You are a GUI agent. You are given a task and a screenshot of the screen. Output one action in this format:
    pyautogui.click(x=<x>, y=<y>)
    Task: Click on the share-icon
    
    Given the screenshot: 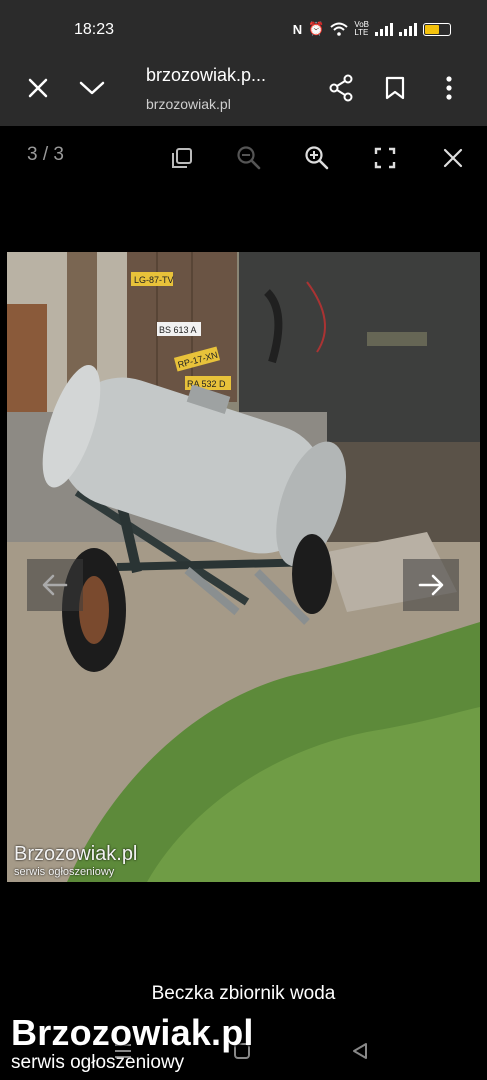 What is the action you would take?
    pyautogui.click(x=341, y=88)
    